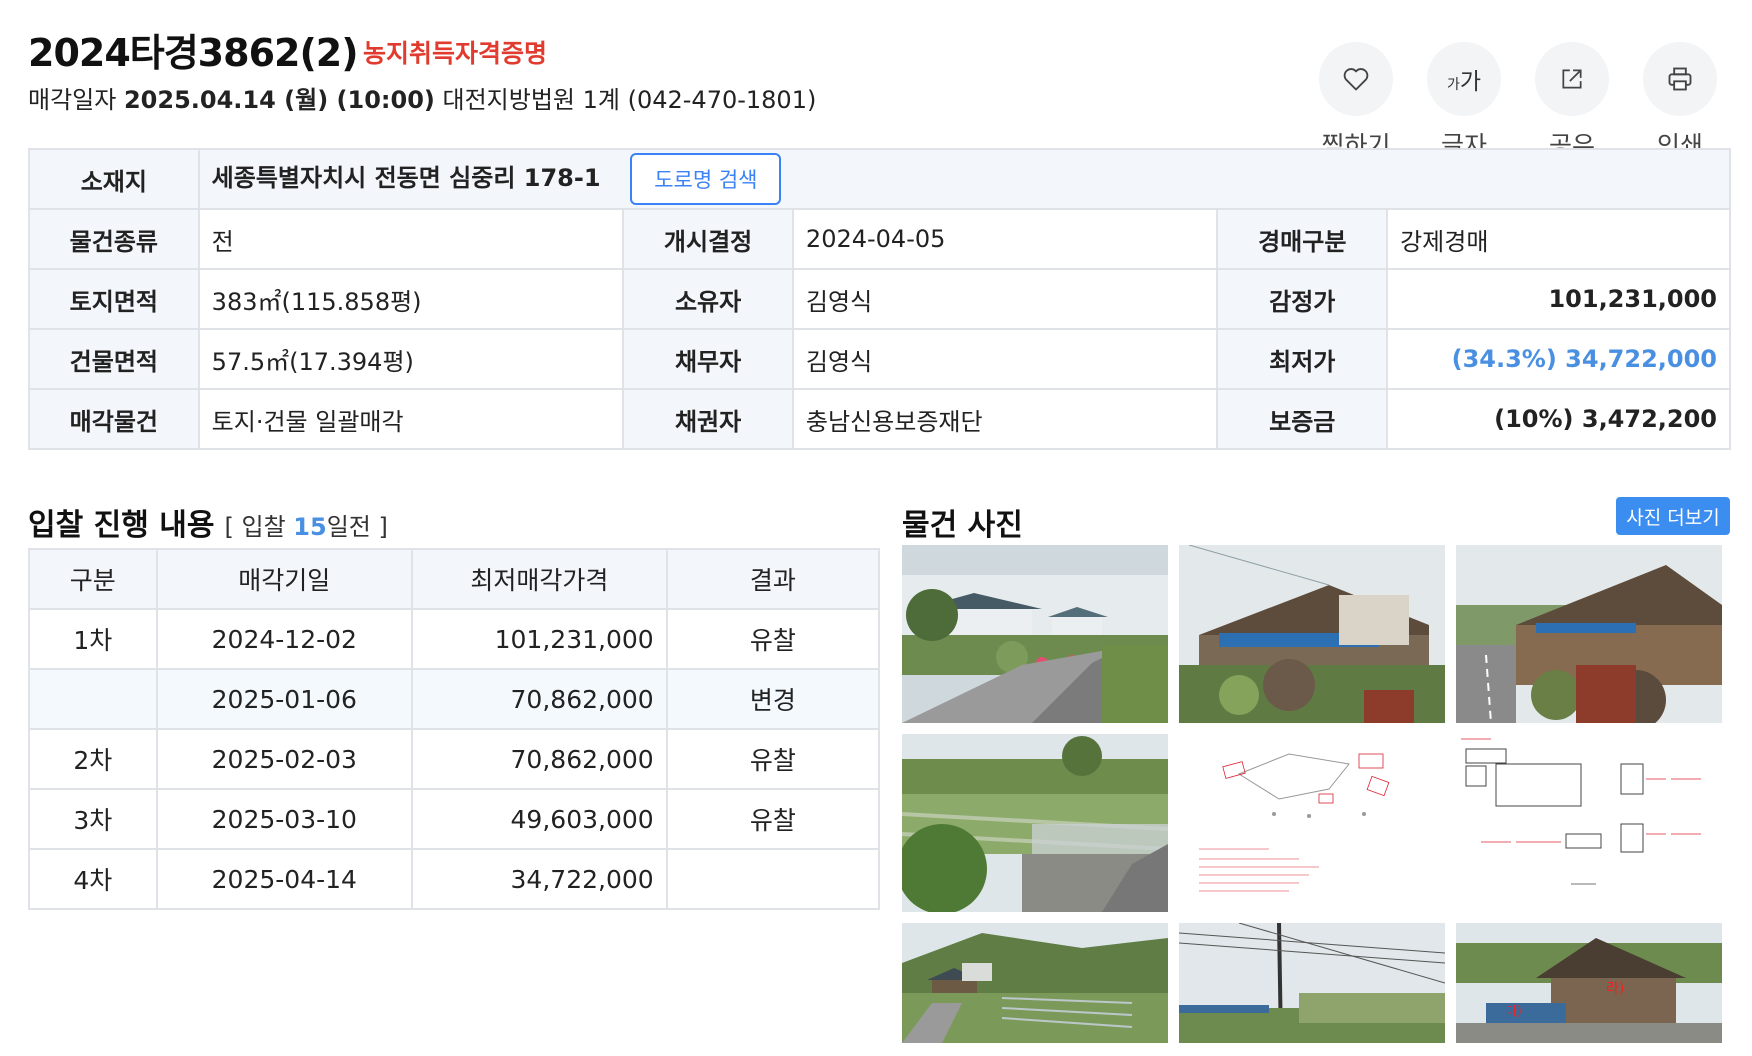  I want to click on column-header: 구분, so click(93, 579).